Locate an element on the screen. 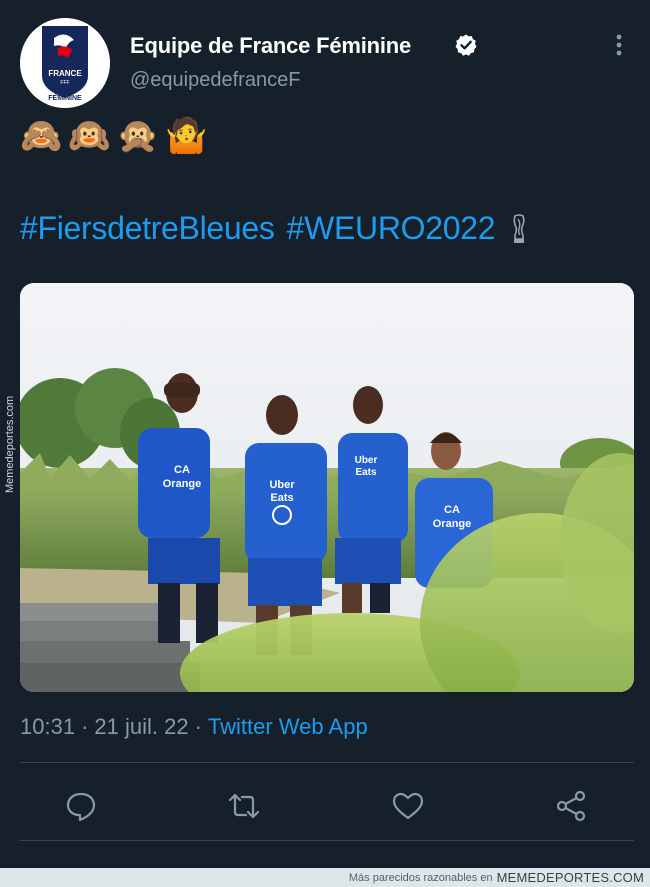 This screenshot has height=887, width=650. hashtag-line: #FiersdetreBleues #WEURO2022 is located at coordinates (274, 228).